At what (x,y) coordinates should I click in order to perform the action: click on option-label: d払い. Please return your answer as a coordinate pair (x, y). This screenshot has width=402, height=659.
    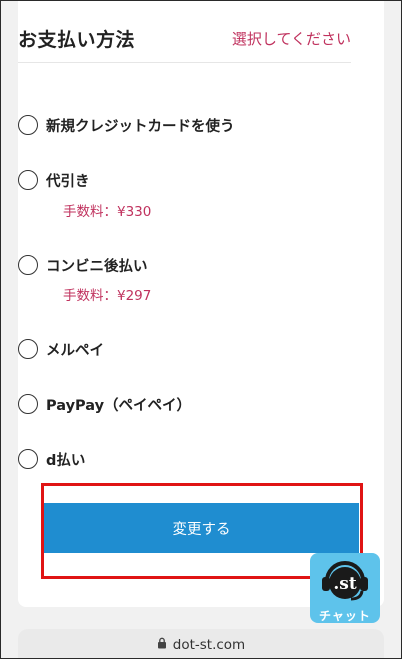
    Looking at the image, I should click on (66, 460).